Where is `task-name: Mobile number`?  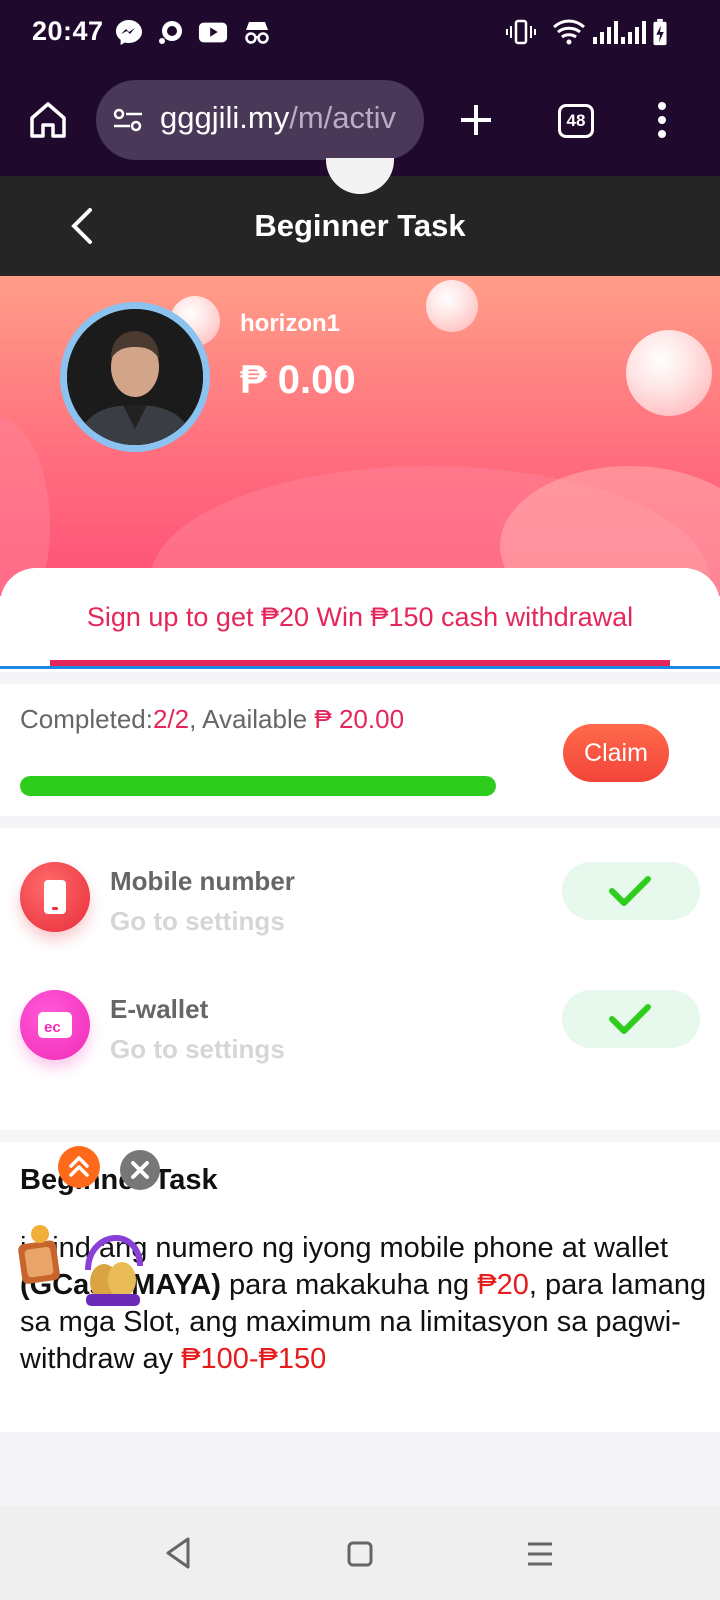
task-name: Mobile number is located at coordinates (202, 881).